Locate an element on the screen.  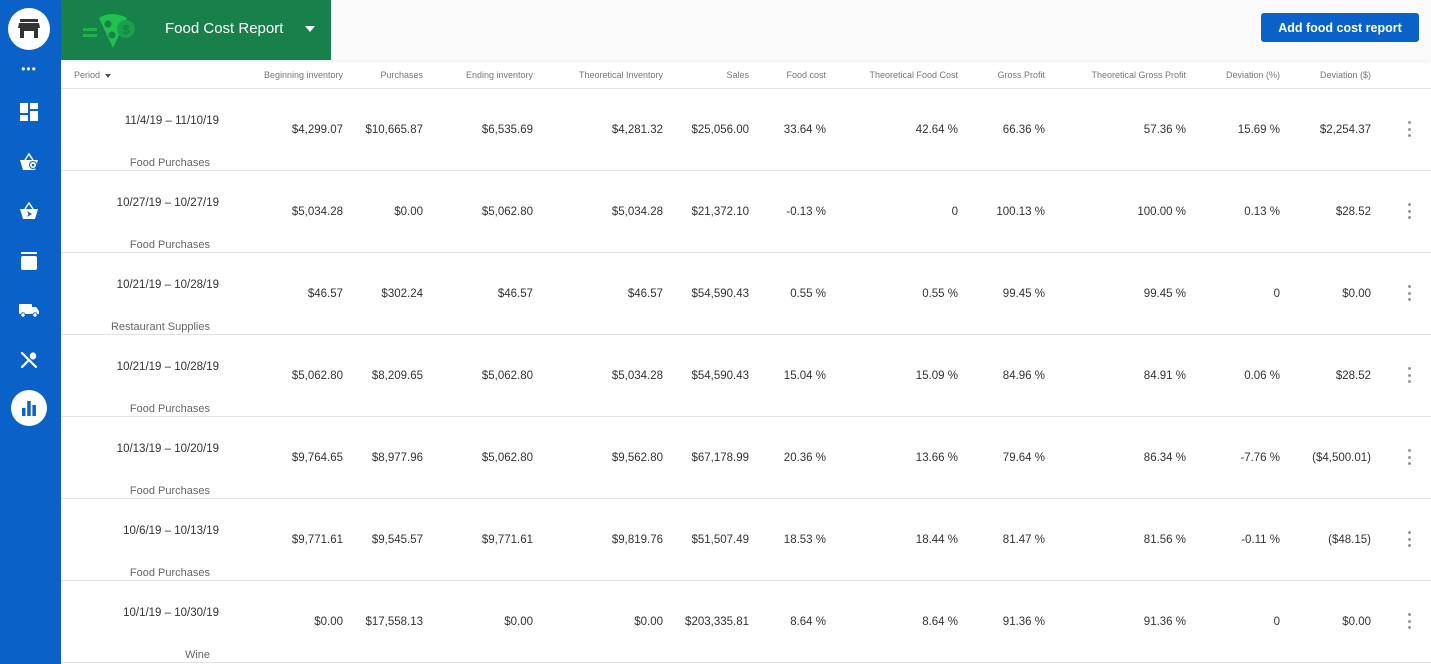
store-switcher-button is located at coordinates (29, 29).